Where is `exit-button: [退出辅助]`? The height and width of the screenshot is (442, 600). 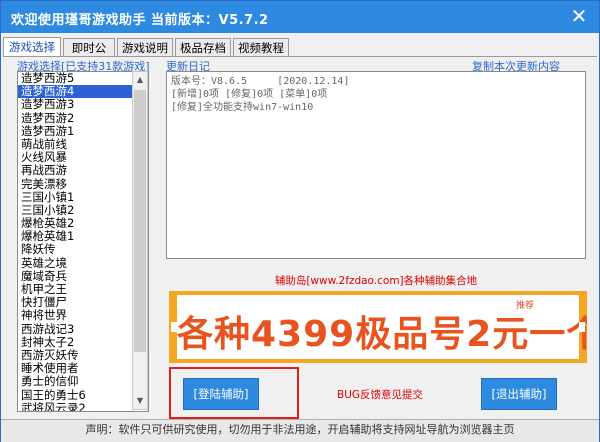
exit-button: [退出辅助] is located at coordinates (519, 394).